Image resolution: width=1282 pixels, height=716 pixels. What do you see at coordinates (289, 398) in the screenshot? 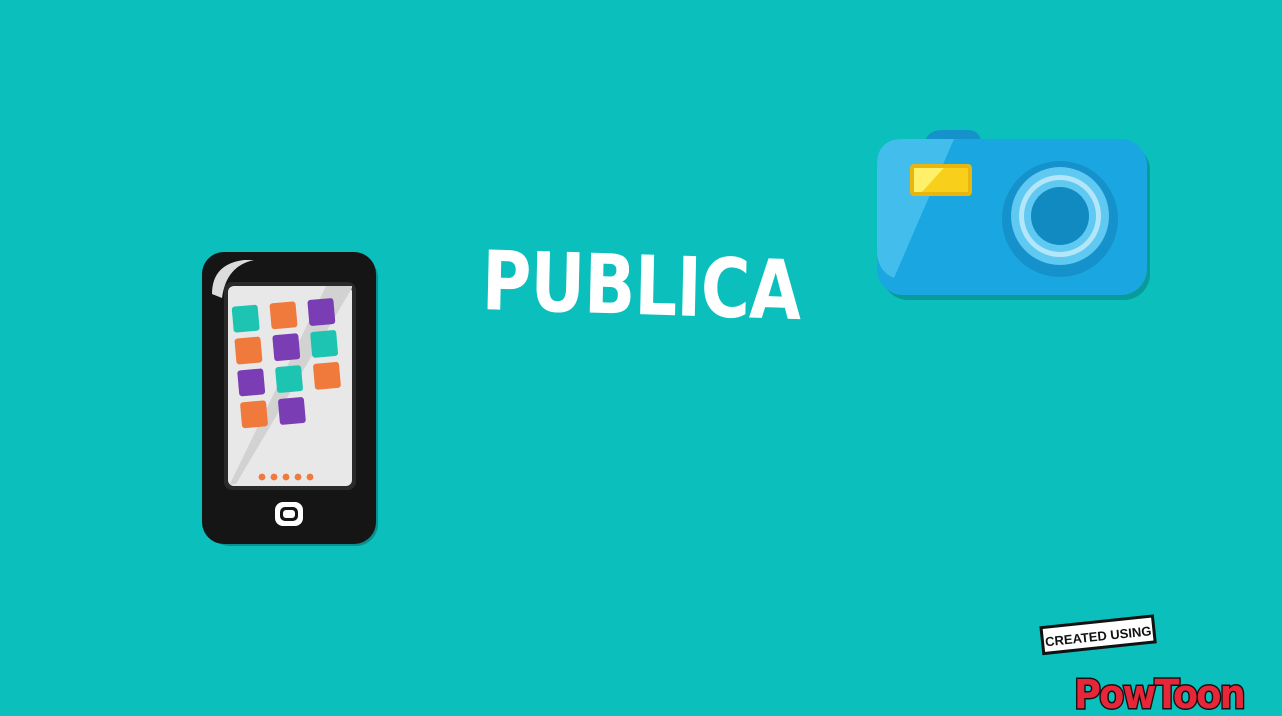
I see `smartphone-icon` at bounding box center [289, 398].